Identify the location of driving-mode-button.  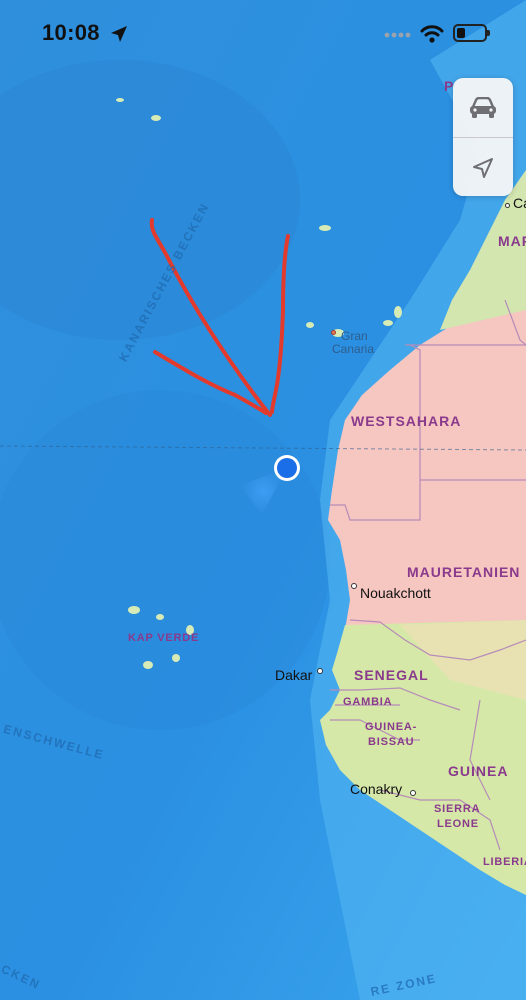
(483, 107).